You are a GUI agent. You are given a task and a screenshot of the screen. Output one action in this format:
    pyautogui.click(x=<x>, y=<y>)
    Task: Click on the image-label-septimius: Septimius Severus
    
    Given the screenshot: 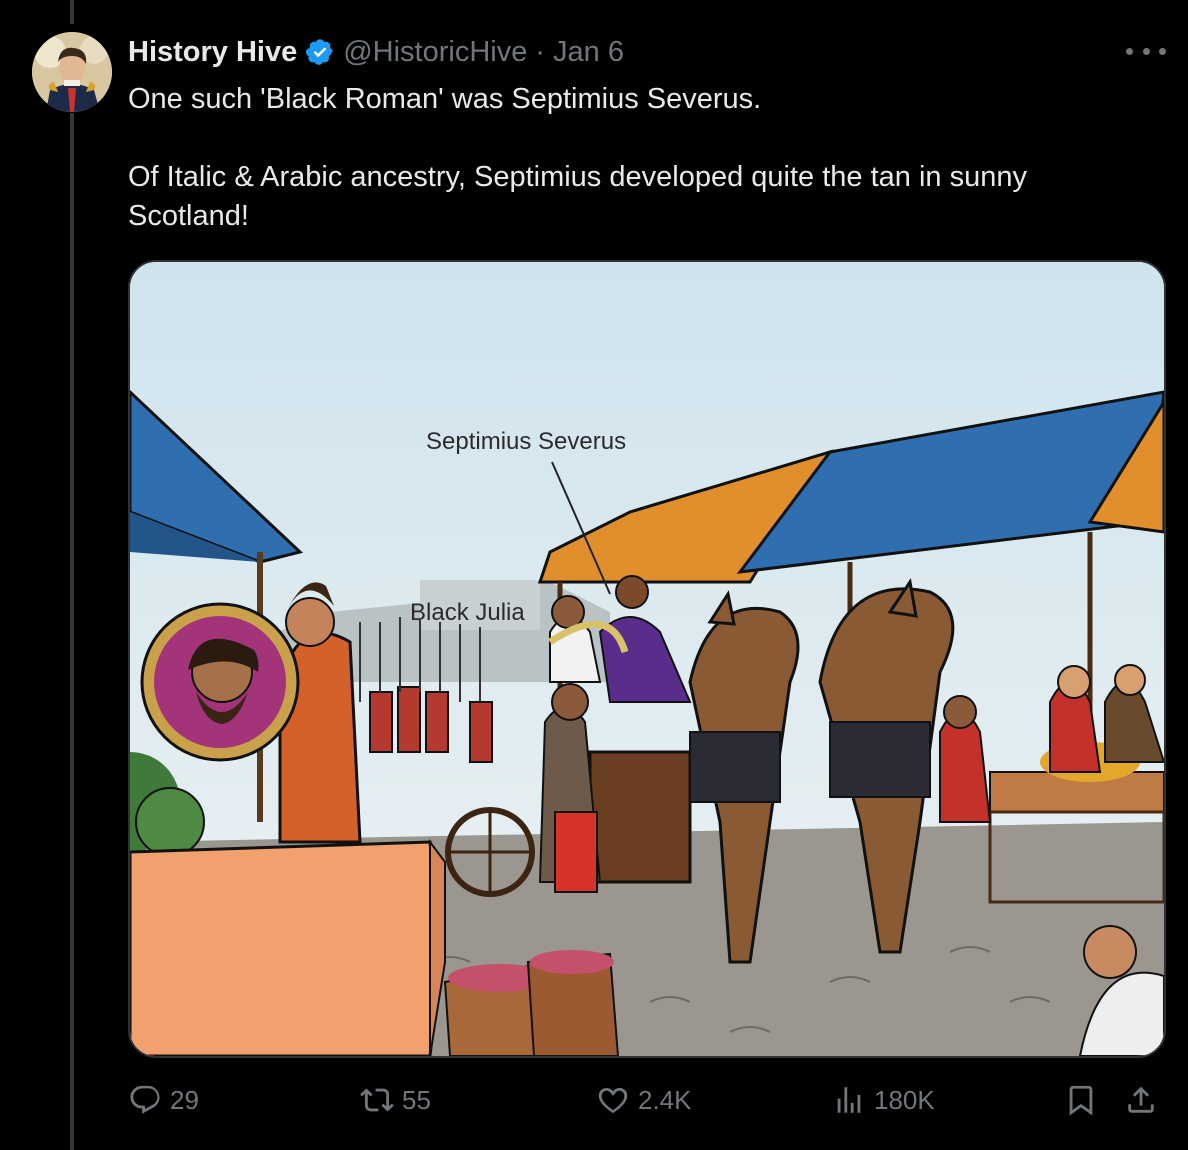 What is the action you would take?
    pyautogui.click(x=526, y=441)
    